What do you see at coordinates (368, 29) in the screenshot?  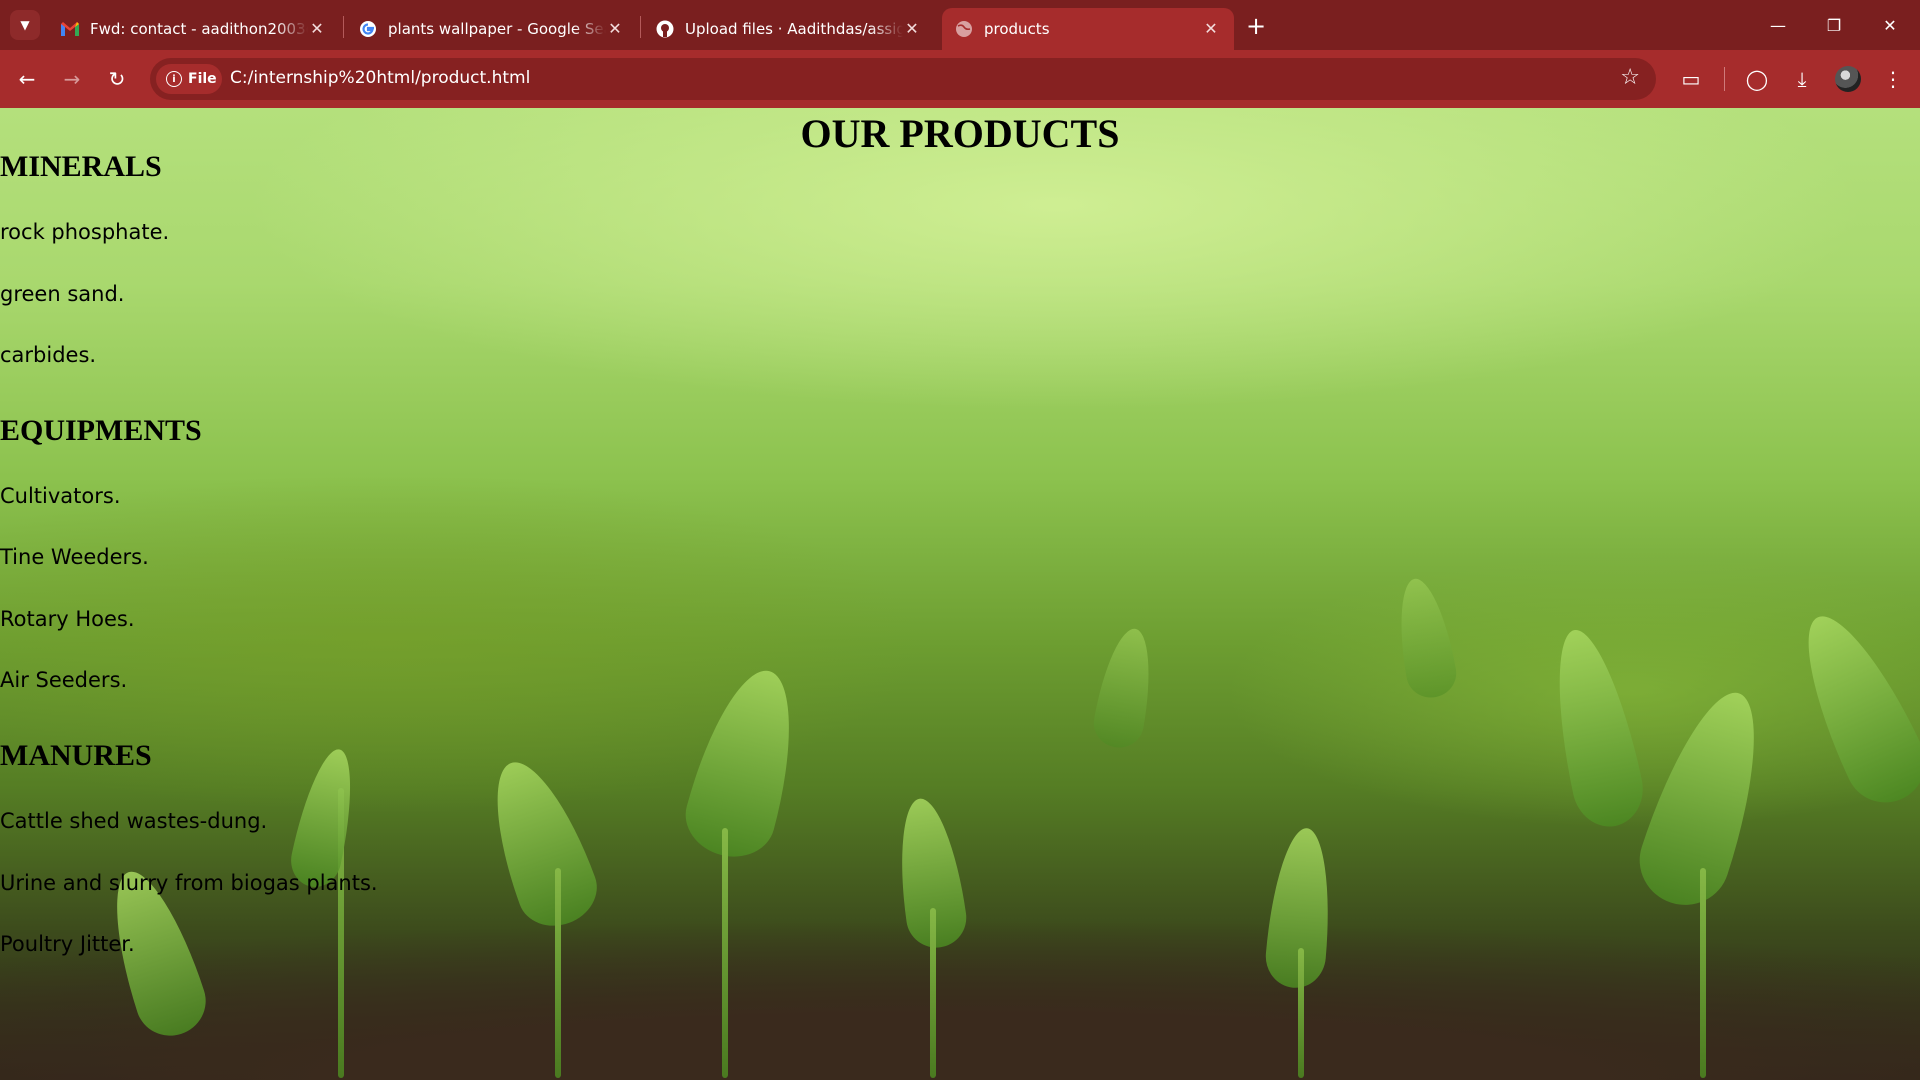 I see `google-icon` at bounding box center [368, 29].